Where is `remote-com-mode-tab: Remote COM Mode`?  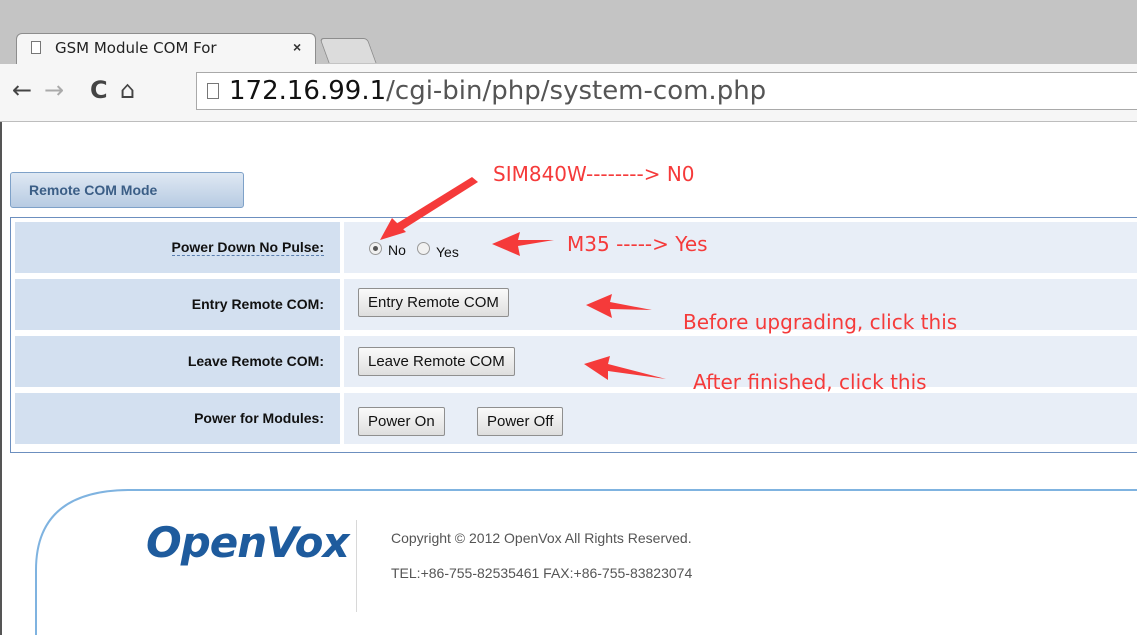
remote-com-mode-tab: Remote COM Mode is located at coordinates (127, 190).